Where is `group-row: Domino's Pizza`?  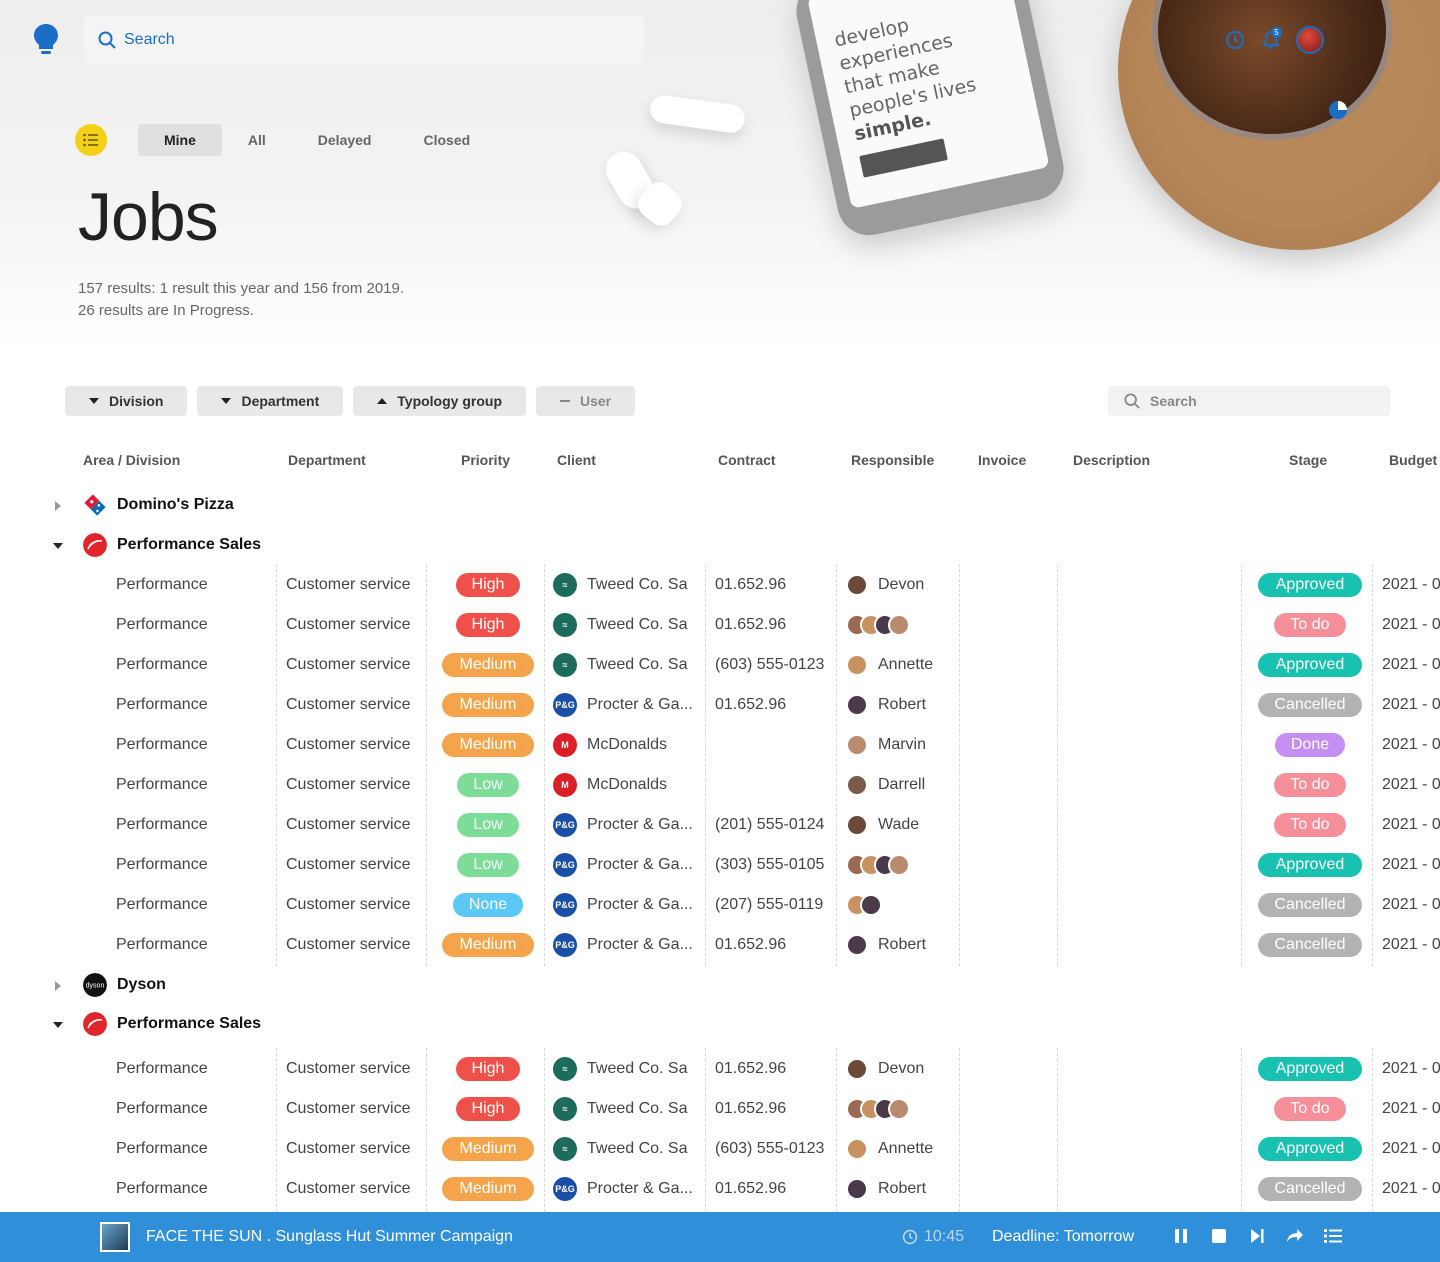 group-row: Domino's Pizza is located at coordinates (720, 505).